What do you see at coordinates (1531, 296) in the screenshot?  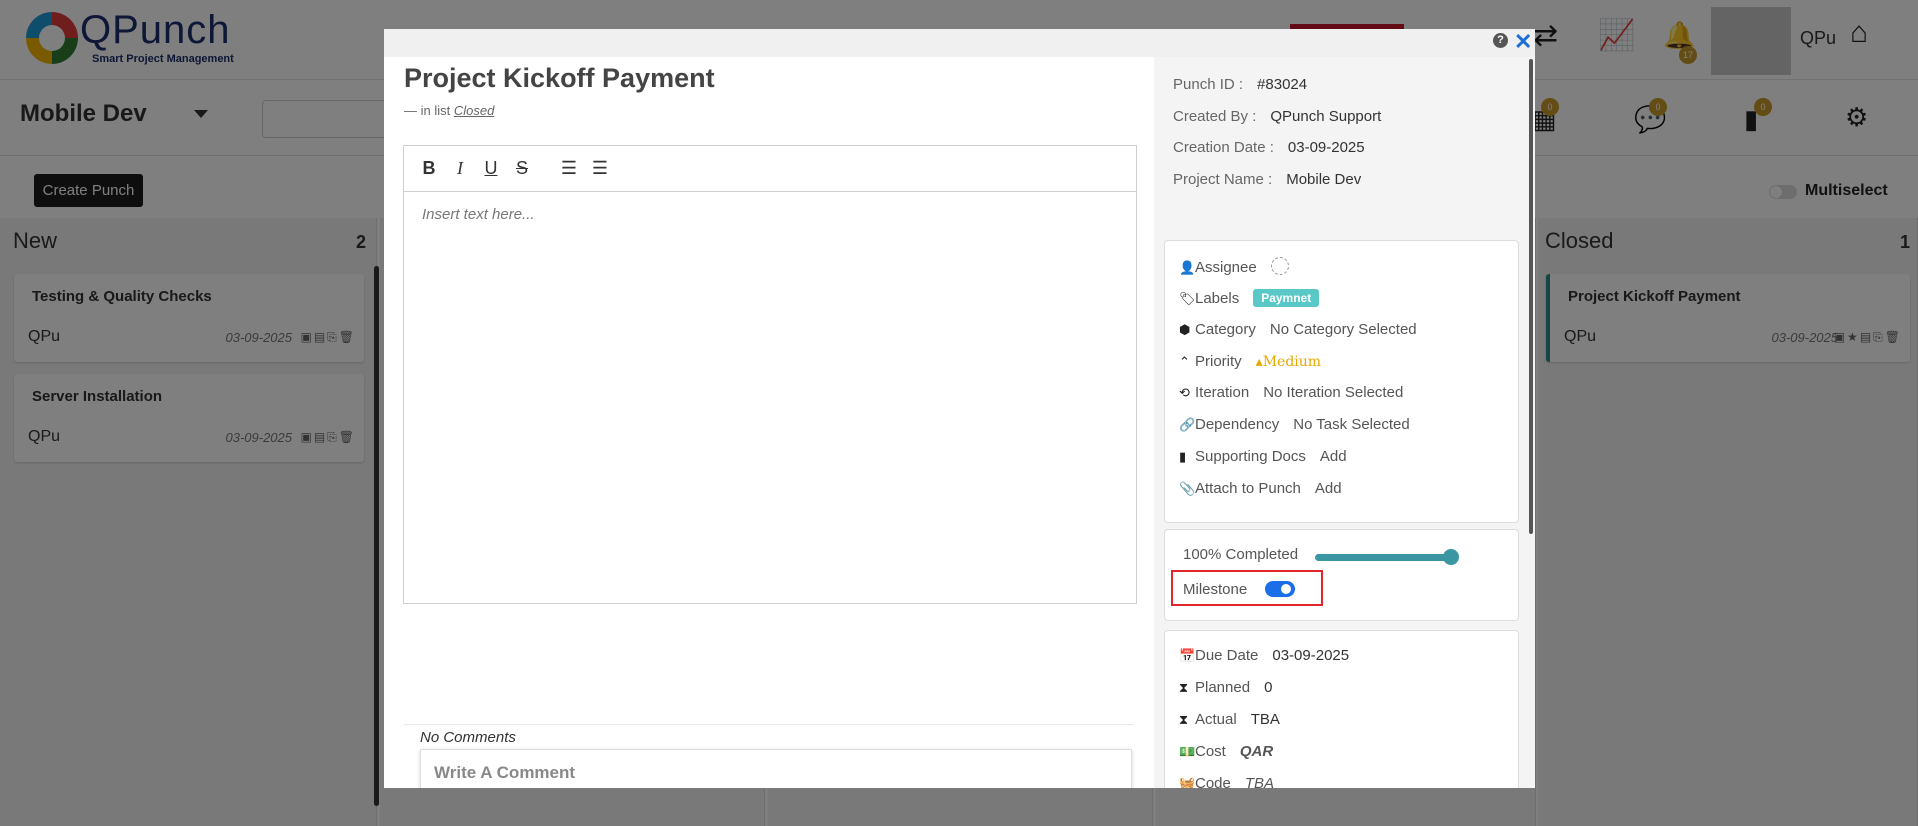 I see `modal-scrollbar` at bounding box center [1531, 296].